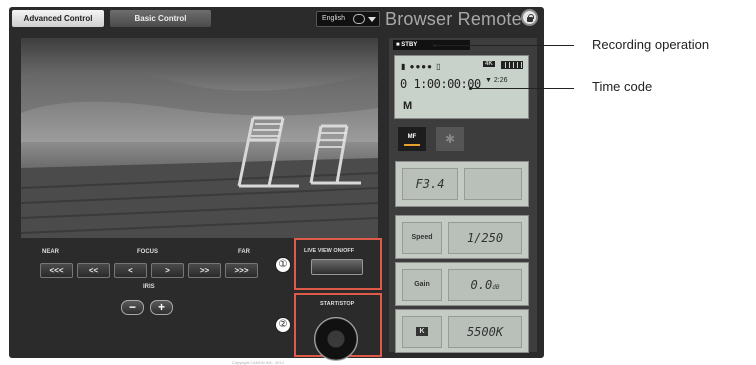  What do you see at coordinates (453, 19) in the screenshot?
I see `app-title: Browser Remote` at bounding box center [453, 19].